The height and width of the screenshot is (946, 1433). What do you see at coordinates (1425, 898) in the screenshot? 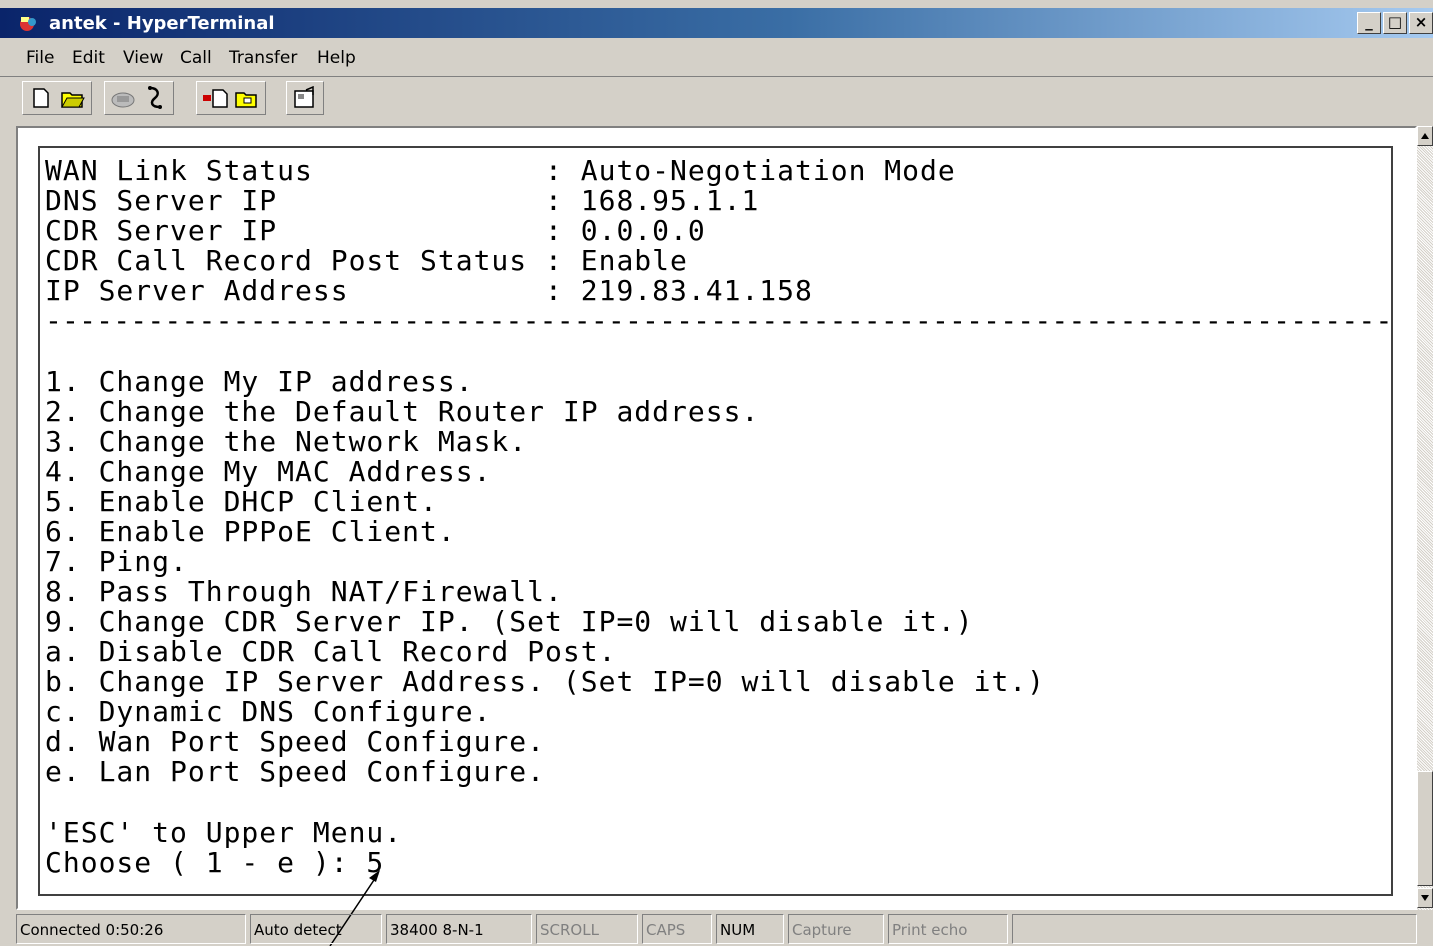
I see `scroll-down-button` at bounding box center [1425, 898].